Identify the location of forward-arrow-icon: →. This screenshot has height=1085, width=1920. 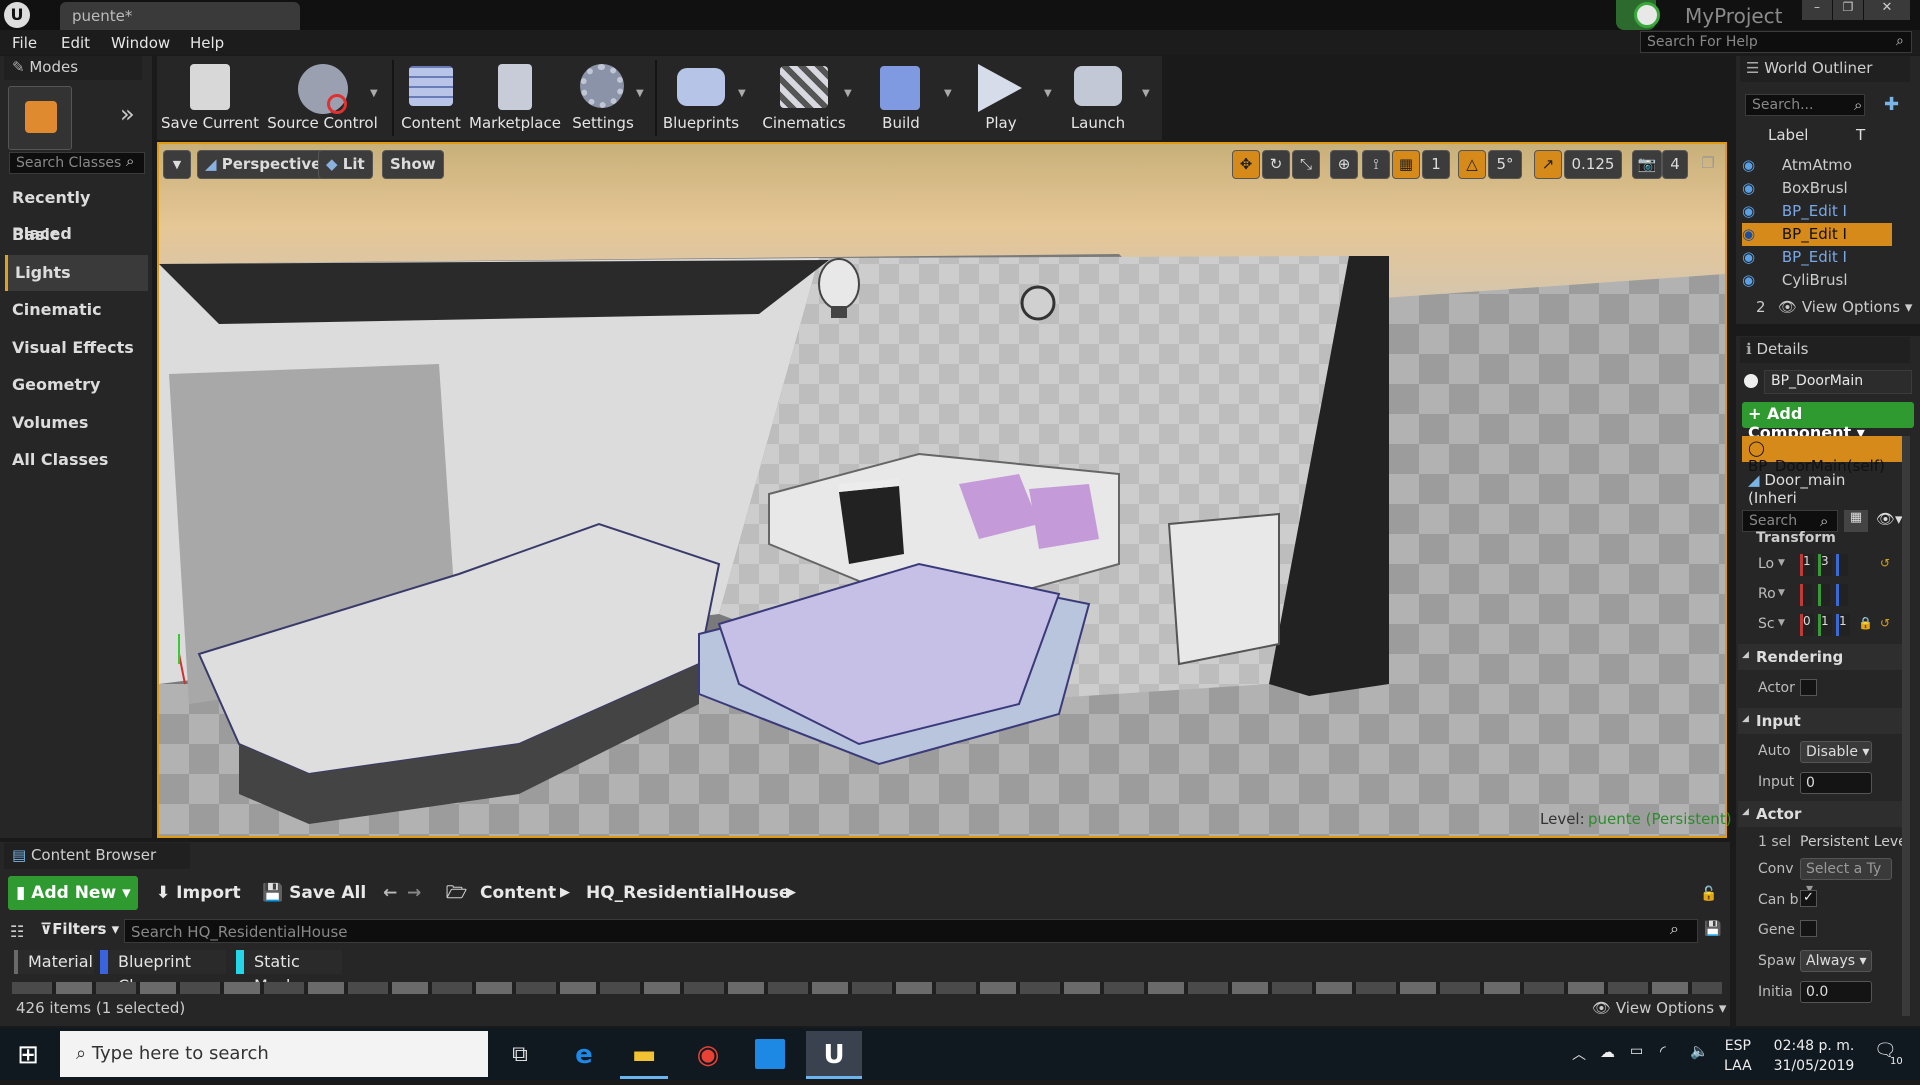
(414, 893).